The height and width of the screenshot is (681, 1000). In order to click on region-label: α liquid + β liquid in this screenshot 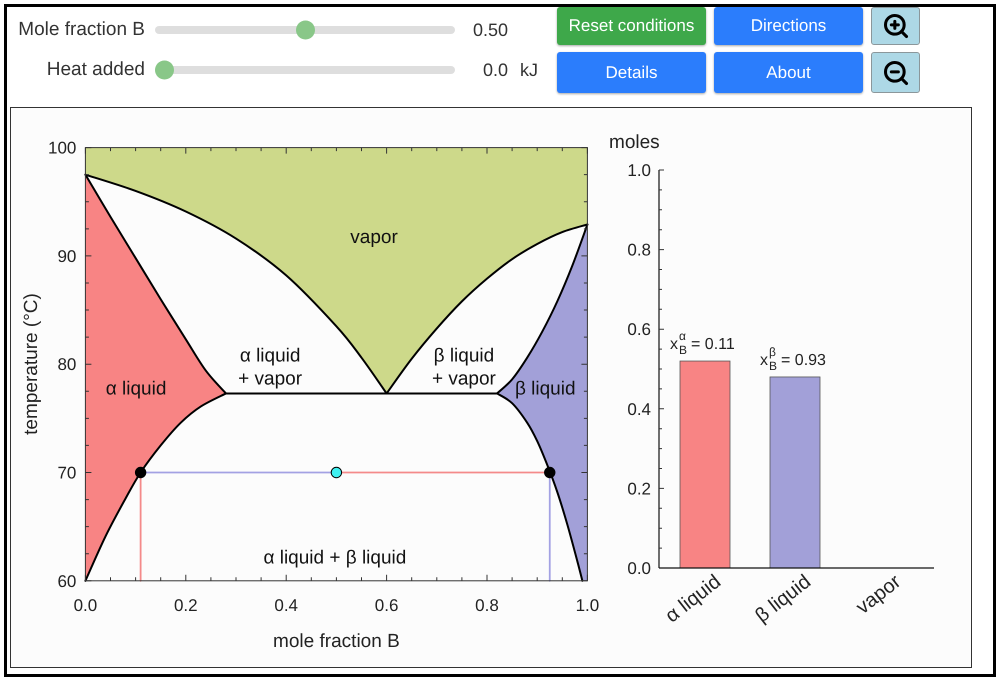, I will do `click(334, 557)`.